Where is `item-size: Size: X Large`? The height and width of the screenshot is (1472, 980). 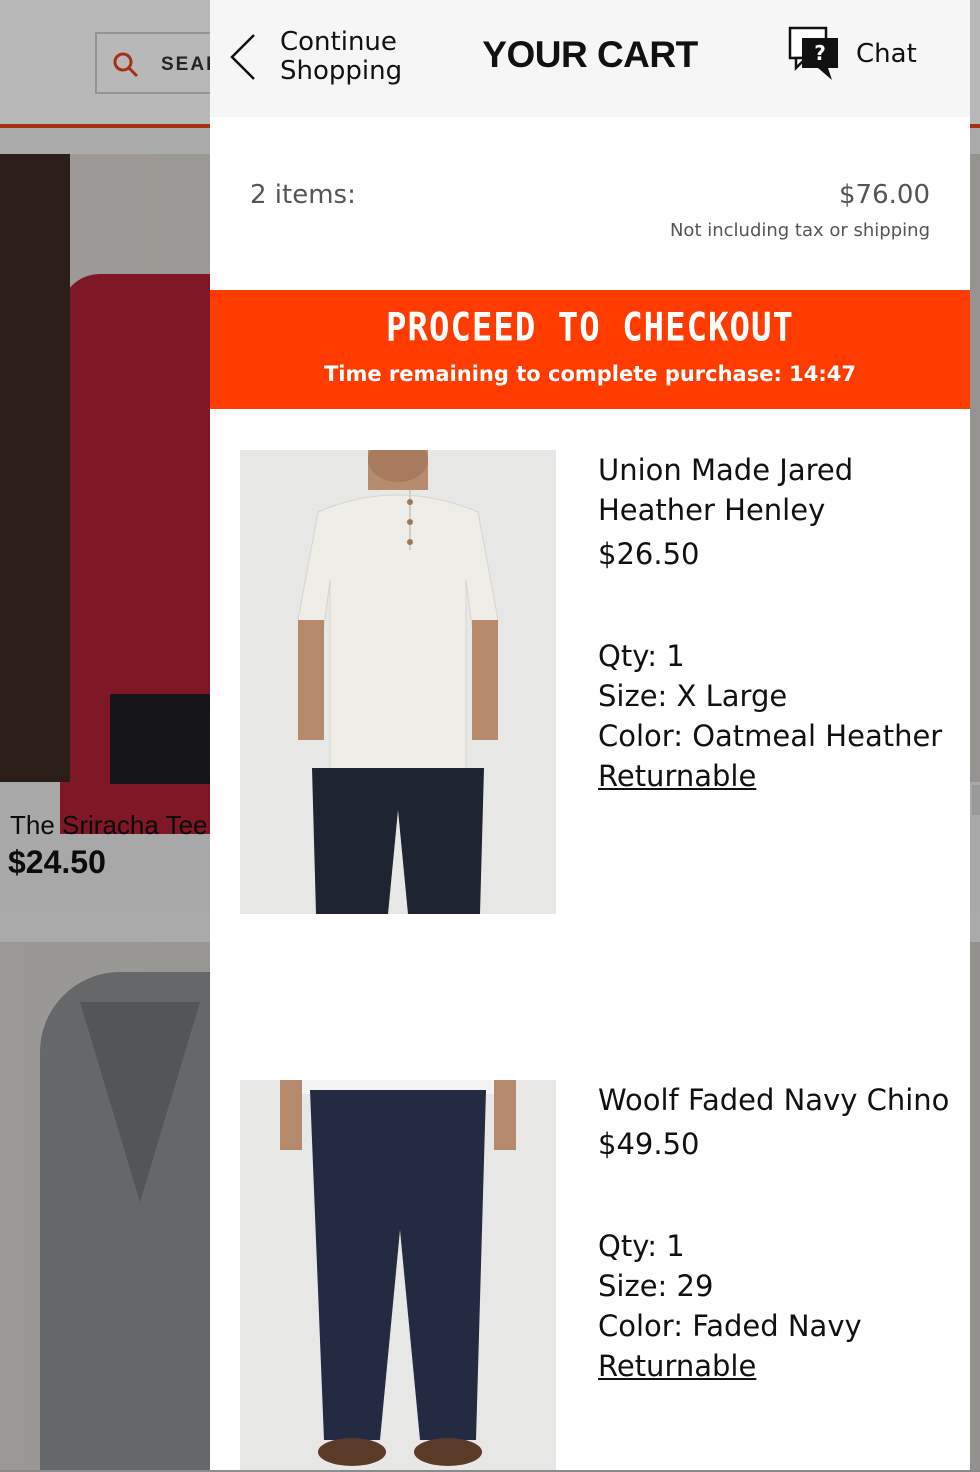
item-size: Size: X Large is located at coordinates (693, 696).